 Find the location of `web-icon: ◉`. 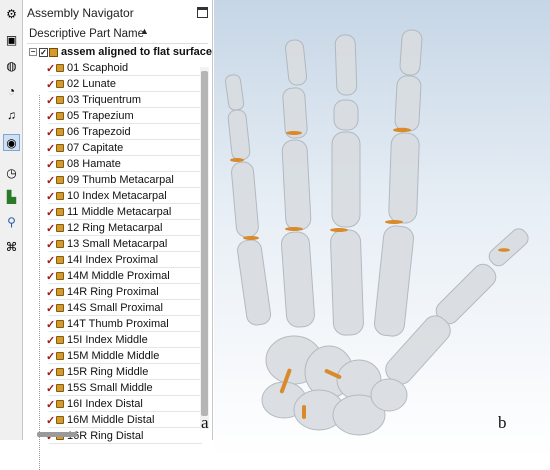

web-icon: ◉ is located at coordinates (11, 142).